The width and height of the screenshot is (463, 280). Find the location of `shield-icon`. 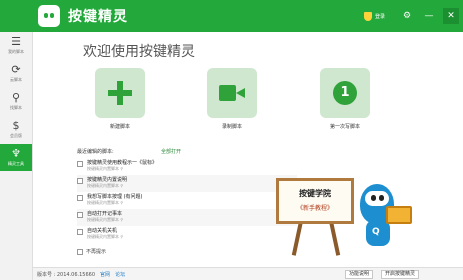

shield-icon is located at coordinates (367, 16).